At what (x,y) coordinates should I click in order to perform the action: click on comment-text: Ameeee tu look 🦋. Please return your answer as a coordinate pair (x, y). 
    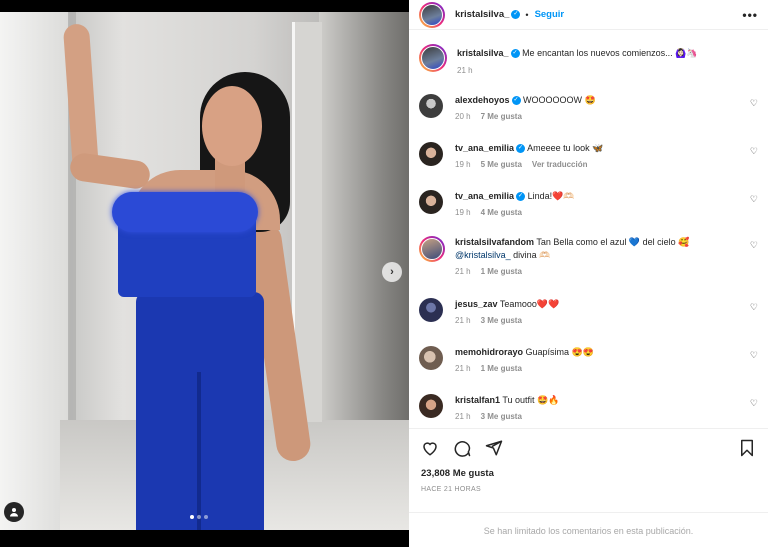
    Looking at the image, I should click on (565, 148).